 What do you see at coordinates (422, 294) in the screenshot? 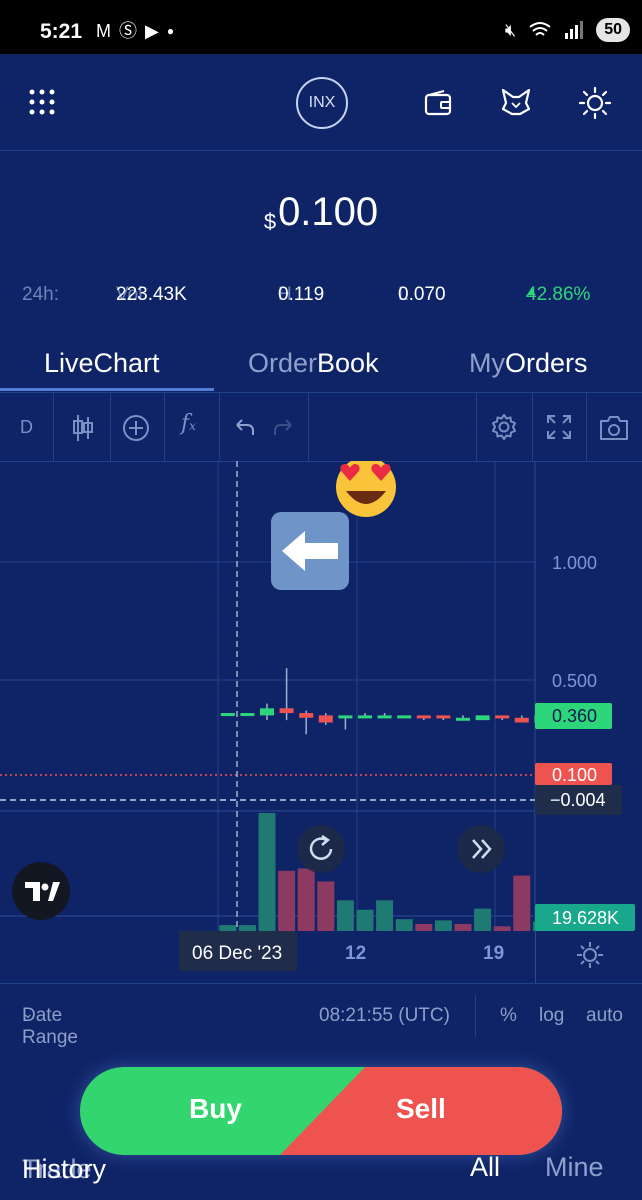
I see `low-value: 0.070` at bounding box center [422, 294].